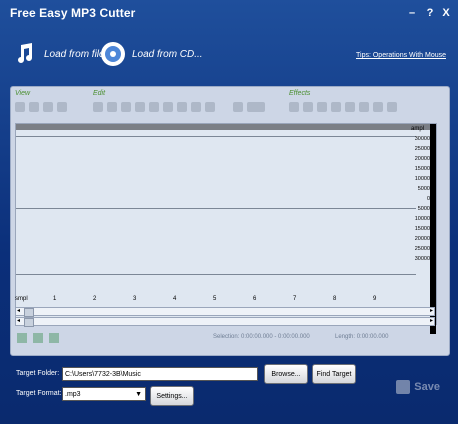  I want to click on cd-icon, so click(113, 54).